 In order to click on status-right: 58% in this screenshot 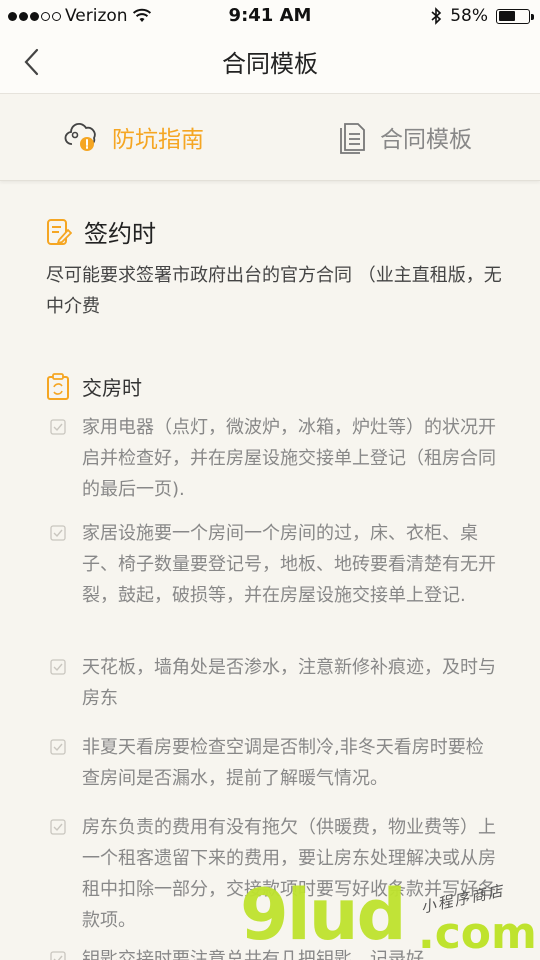, I will do `click(482, 16)`.